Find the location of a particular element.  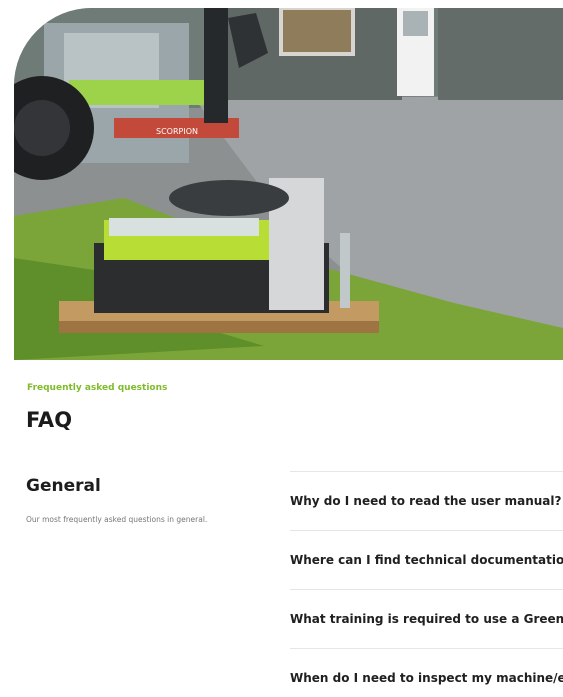

faq-question-item: When do I need to inspect my machine/equ is located at coordinates (426, 673).